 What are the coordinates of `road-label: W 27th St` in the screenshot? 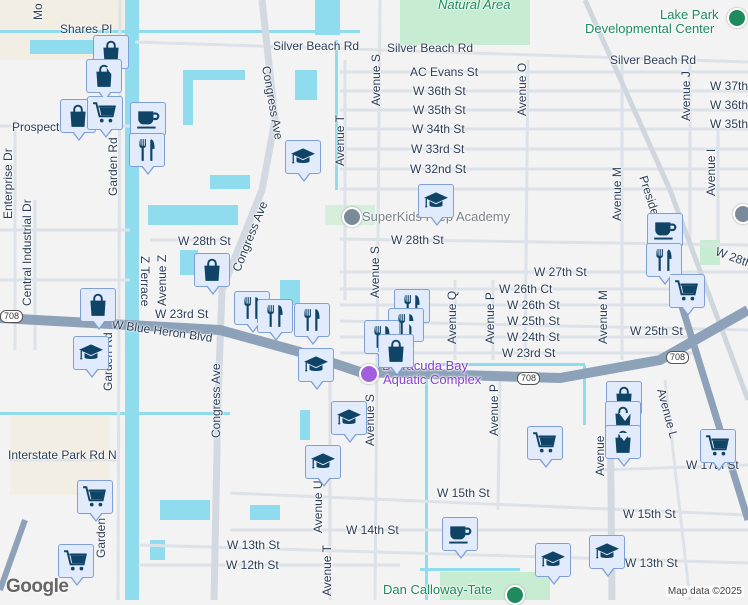 It's located at (560, 272).